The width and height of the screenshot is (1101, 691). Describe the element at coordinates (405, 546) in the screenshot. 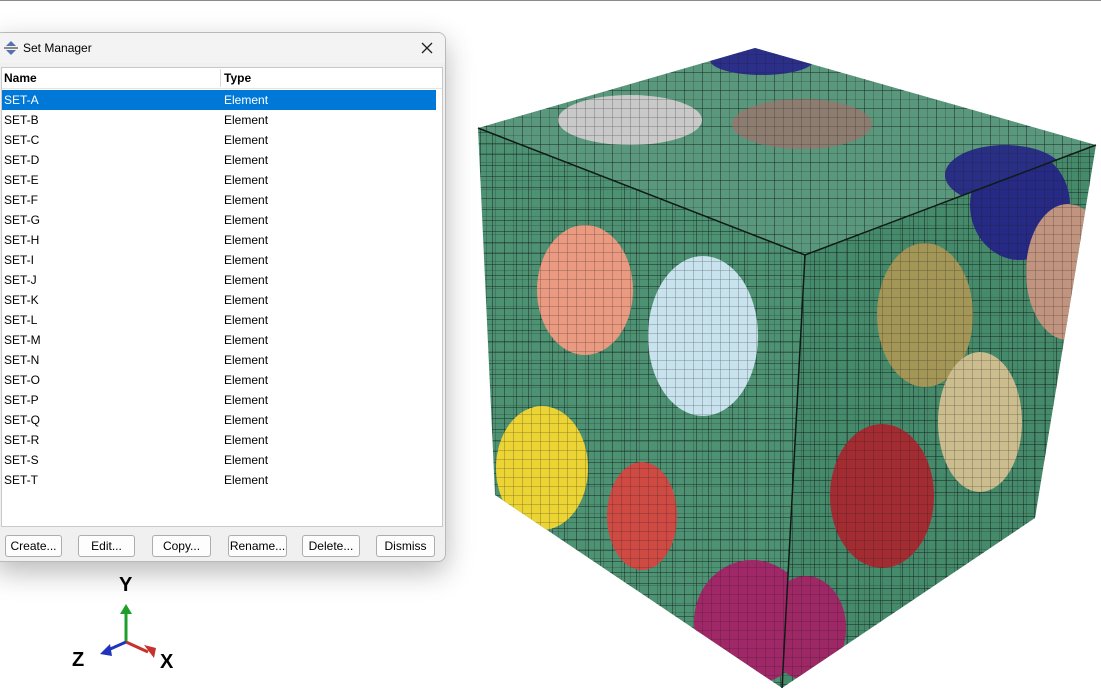

I see `dismiss-button: Dismiss` at that location.